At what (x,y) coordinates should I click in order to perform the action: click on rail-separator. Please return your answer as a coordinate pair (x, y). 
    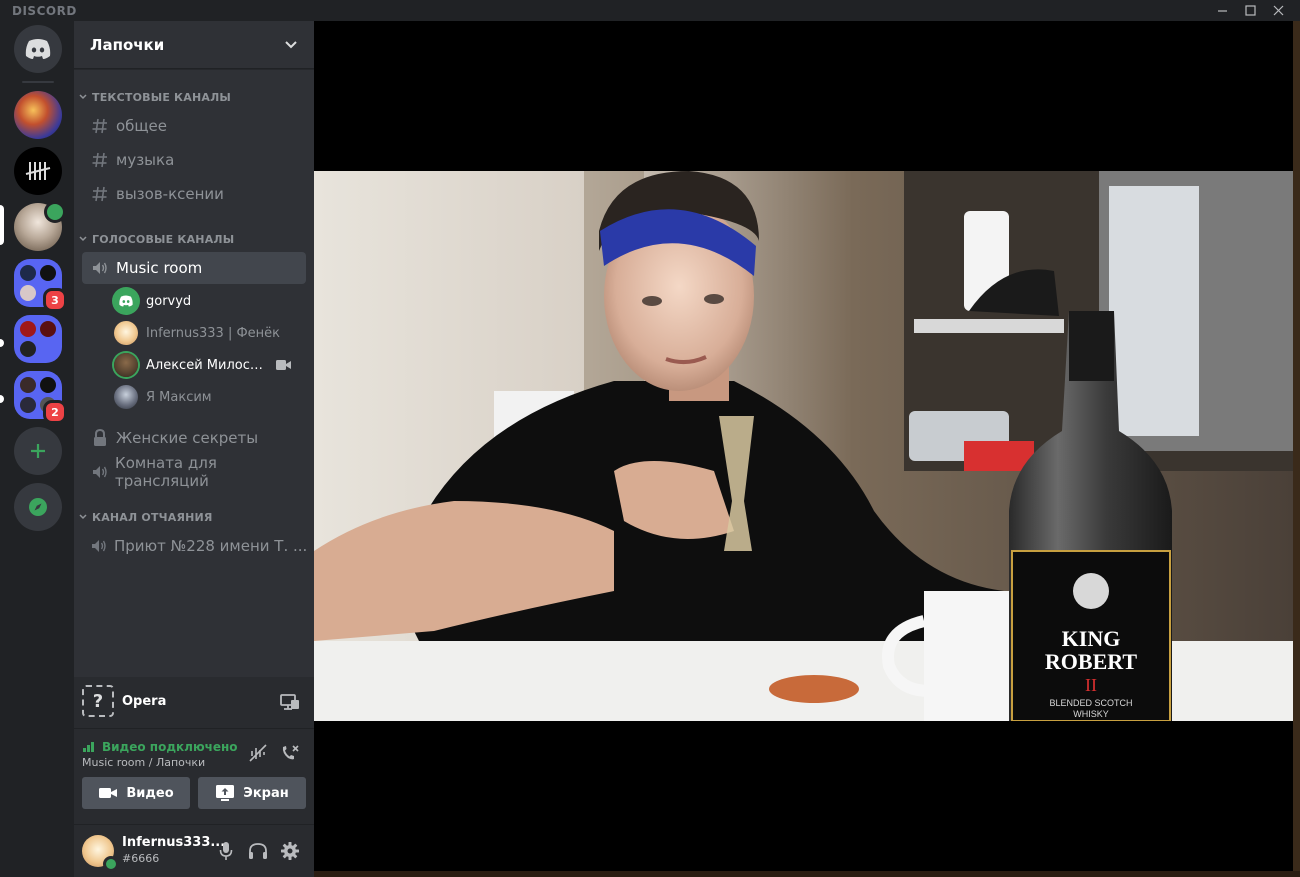
    Looking at the image, I should click on (38, 82).